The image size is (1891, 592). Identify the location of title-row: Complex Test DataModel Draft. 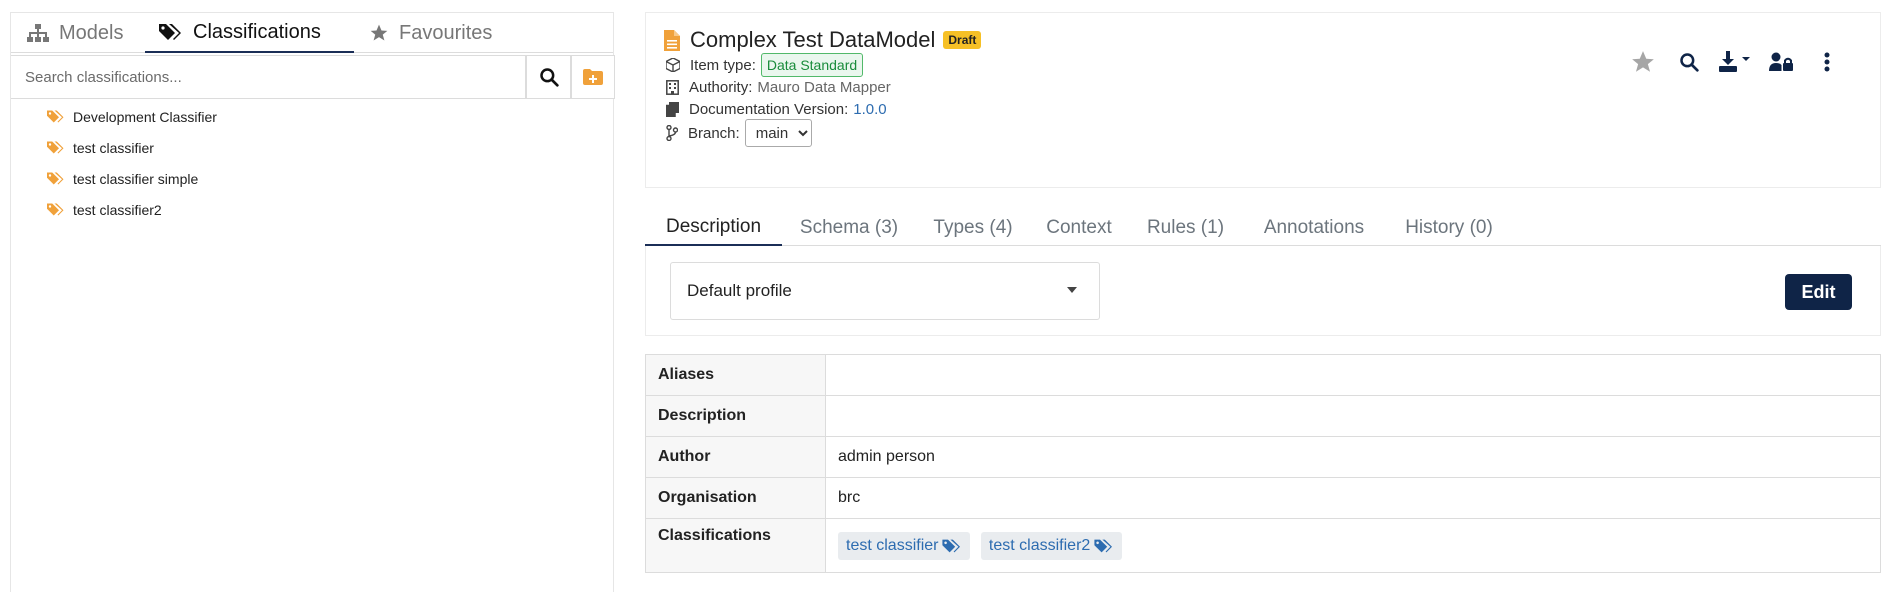
(823, 40).